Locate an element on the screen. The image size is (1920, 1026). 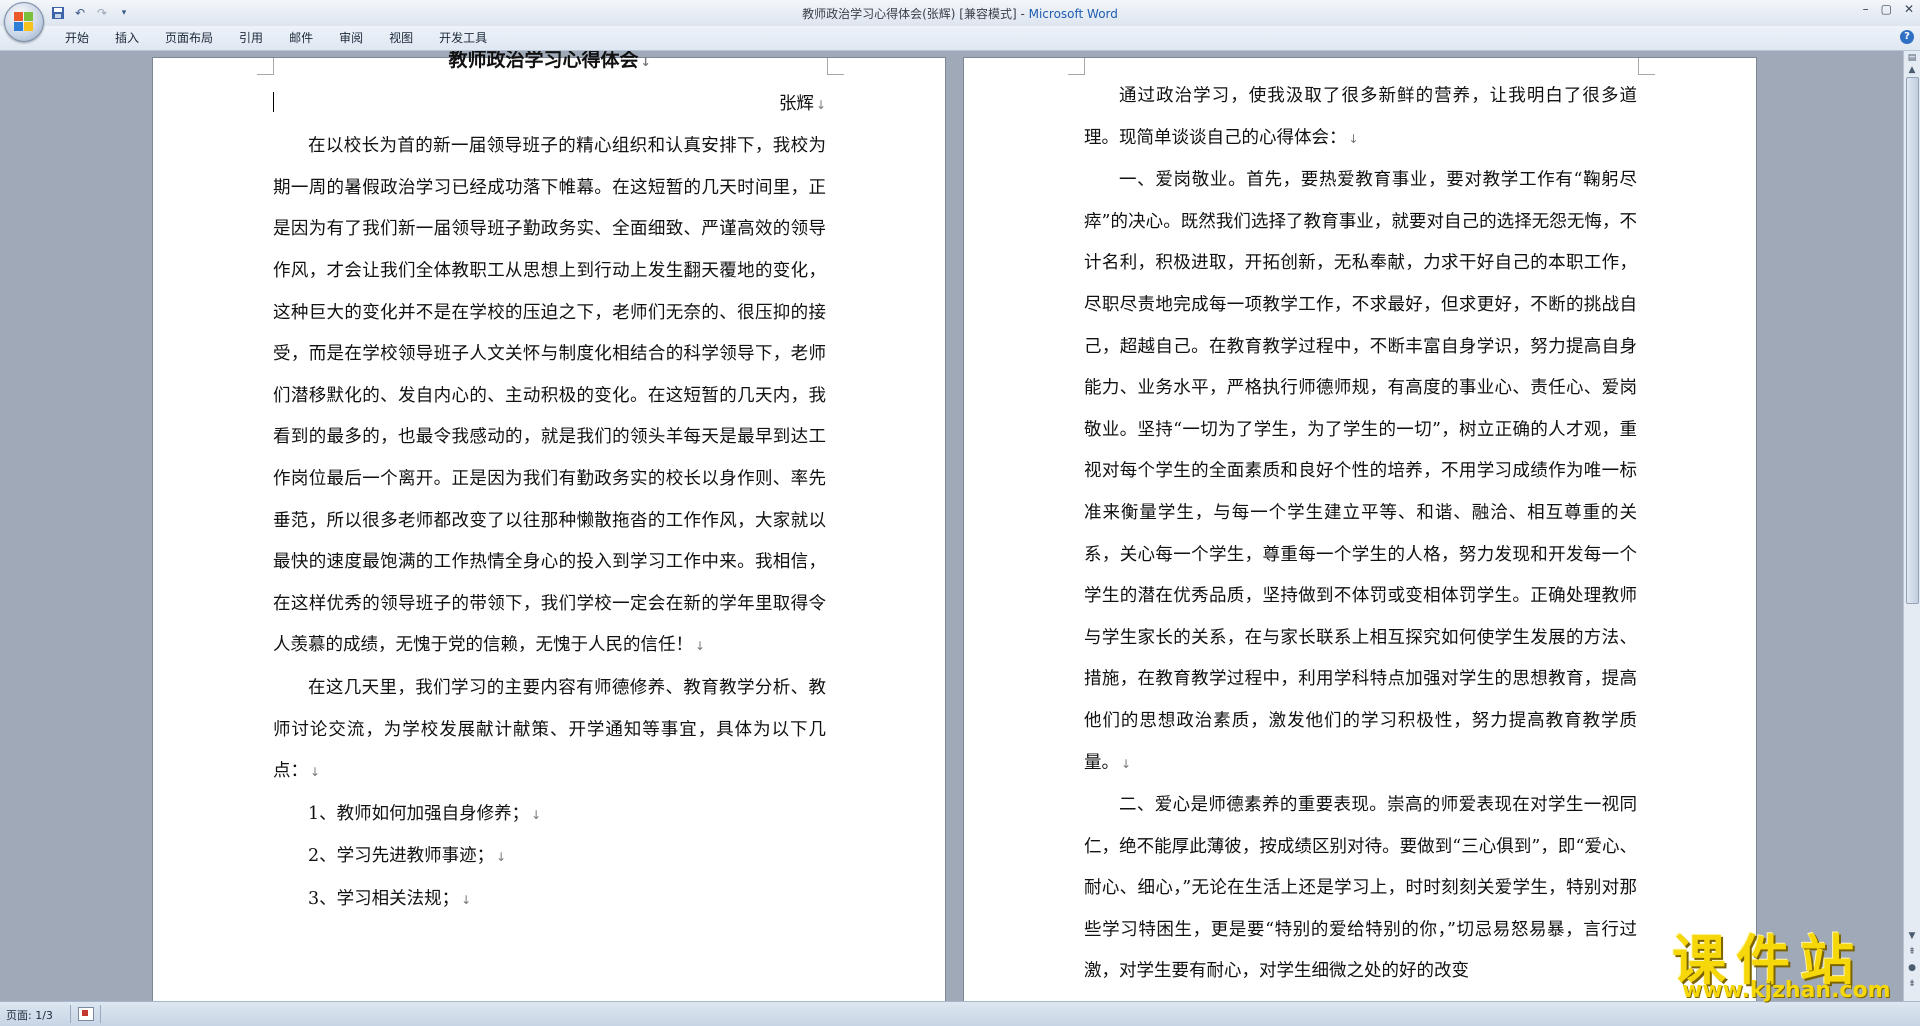
maximize-icon: ▢ is located at coordinates (1886, 9).